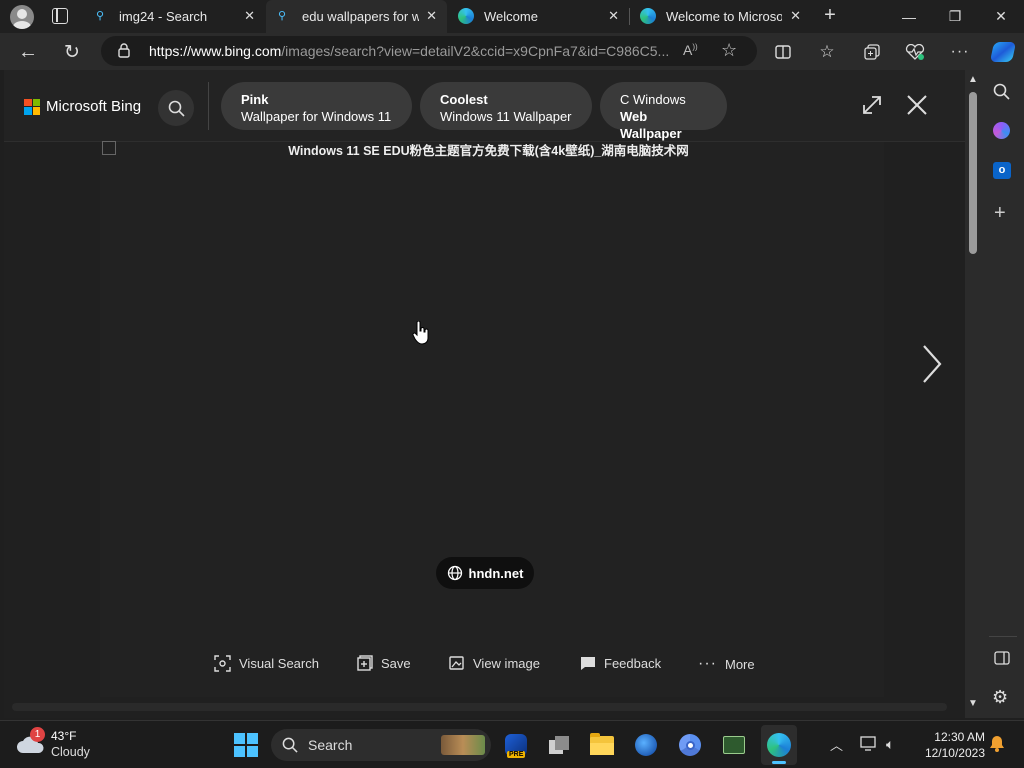 The height and width of the screenshot is (768, 1024). Describe the element at coordinates (869, 746) in the screenshot. I see `network-icon` at that location.